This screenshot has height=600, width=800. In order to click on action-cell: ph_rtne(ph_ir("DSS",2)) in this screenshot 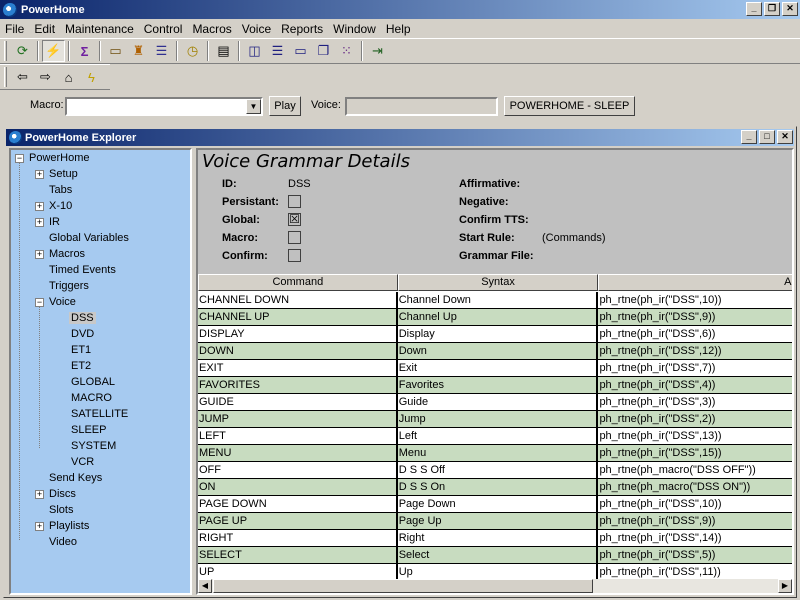, I will do `click(695, 419)`.